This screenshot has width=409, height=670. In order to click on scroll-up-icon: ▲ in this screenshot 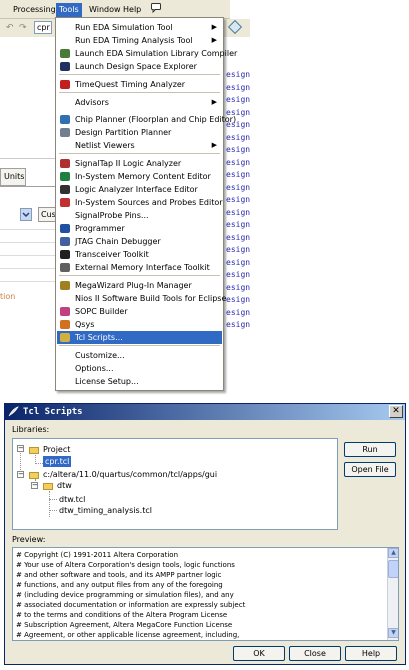, I will do `click(393, 553)`.